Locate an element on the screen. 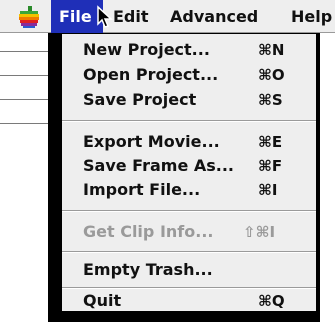 Image resolution: width=335 pixels, height=322 pixels. menu-advanced: Advanced is located at coordinates (214, 16).